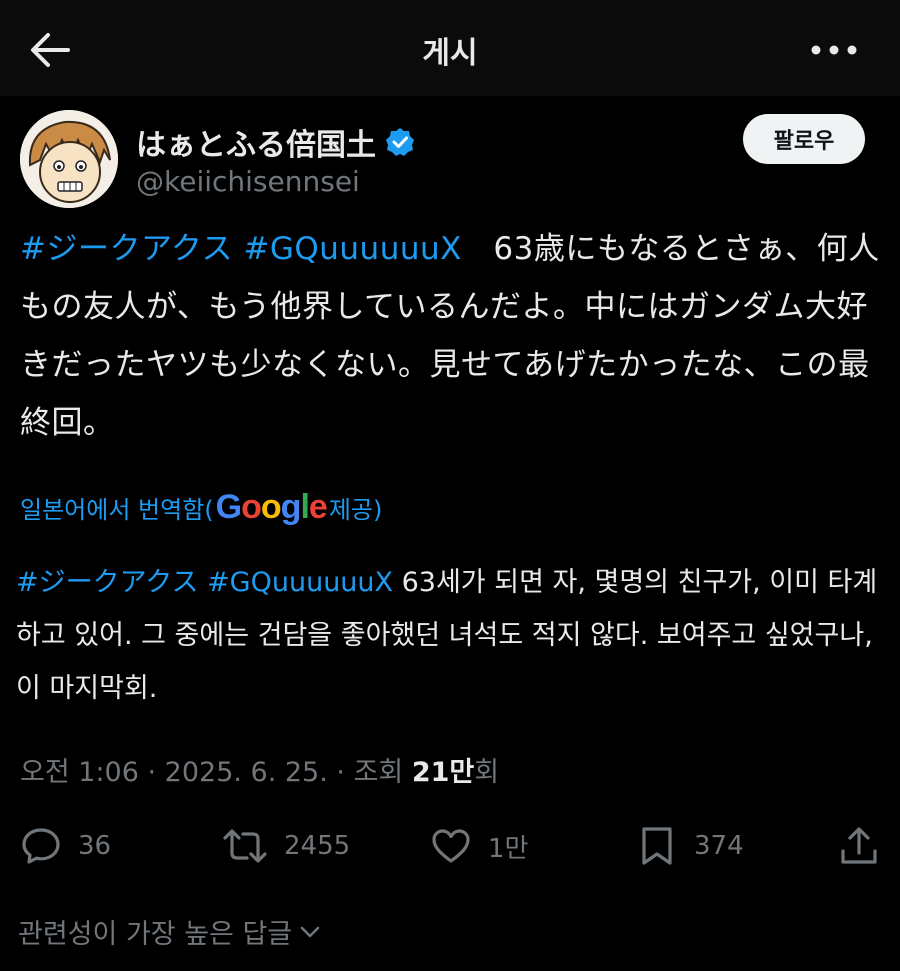 This screenshot has width=900, height=971. What do you see at coordinates (487, 772) in the screenshot?
I see `views-suffix: 회` at bounding box center [487, 772].